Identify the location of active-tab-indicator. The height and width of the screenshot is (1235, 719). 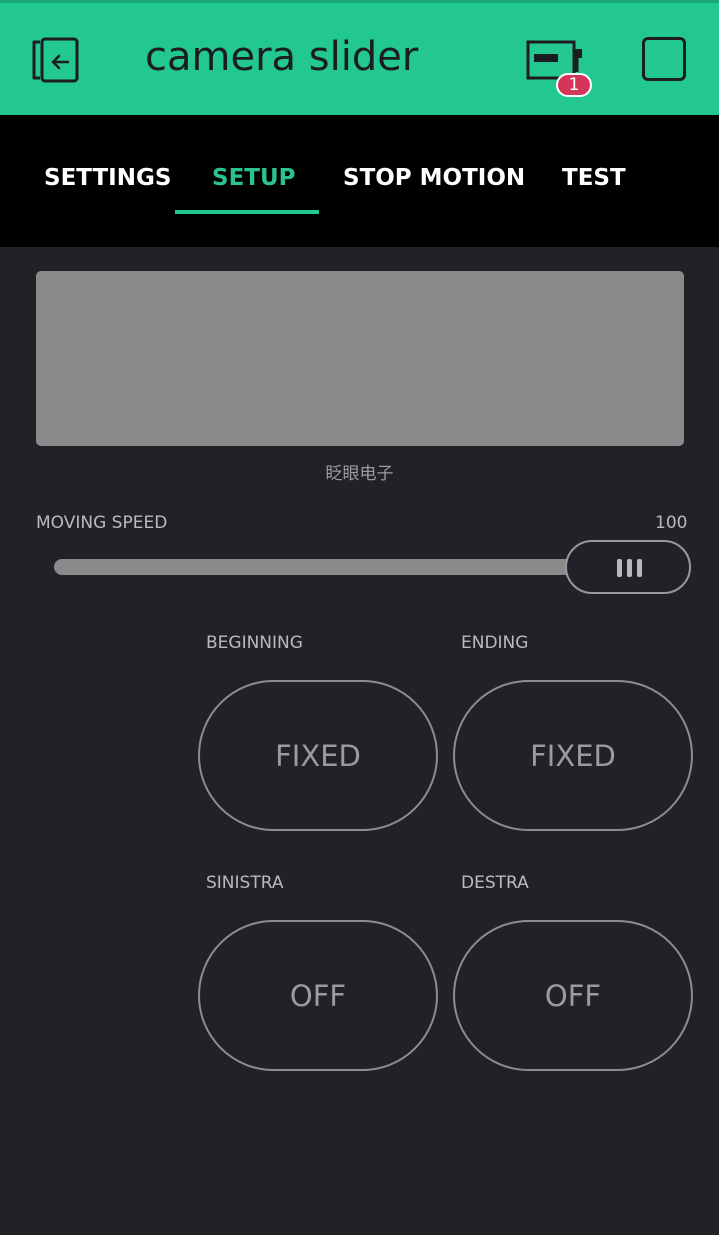
(247, 212).